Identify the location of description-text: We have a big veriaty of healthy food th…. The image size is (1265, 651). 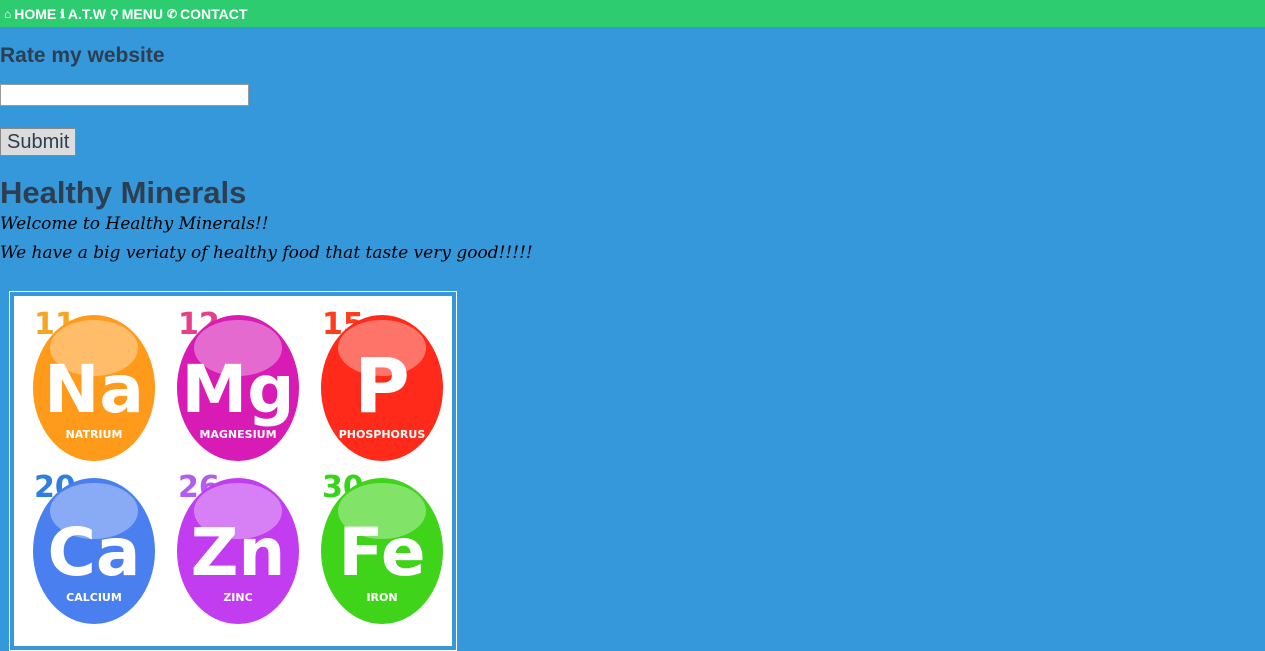
(266, 253).